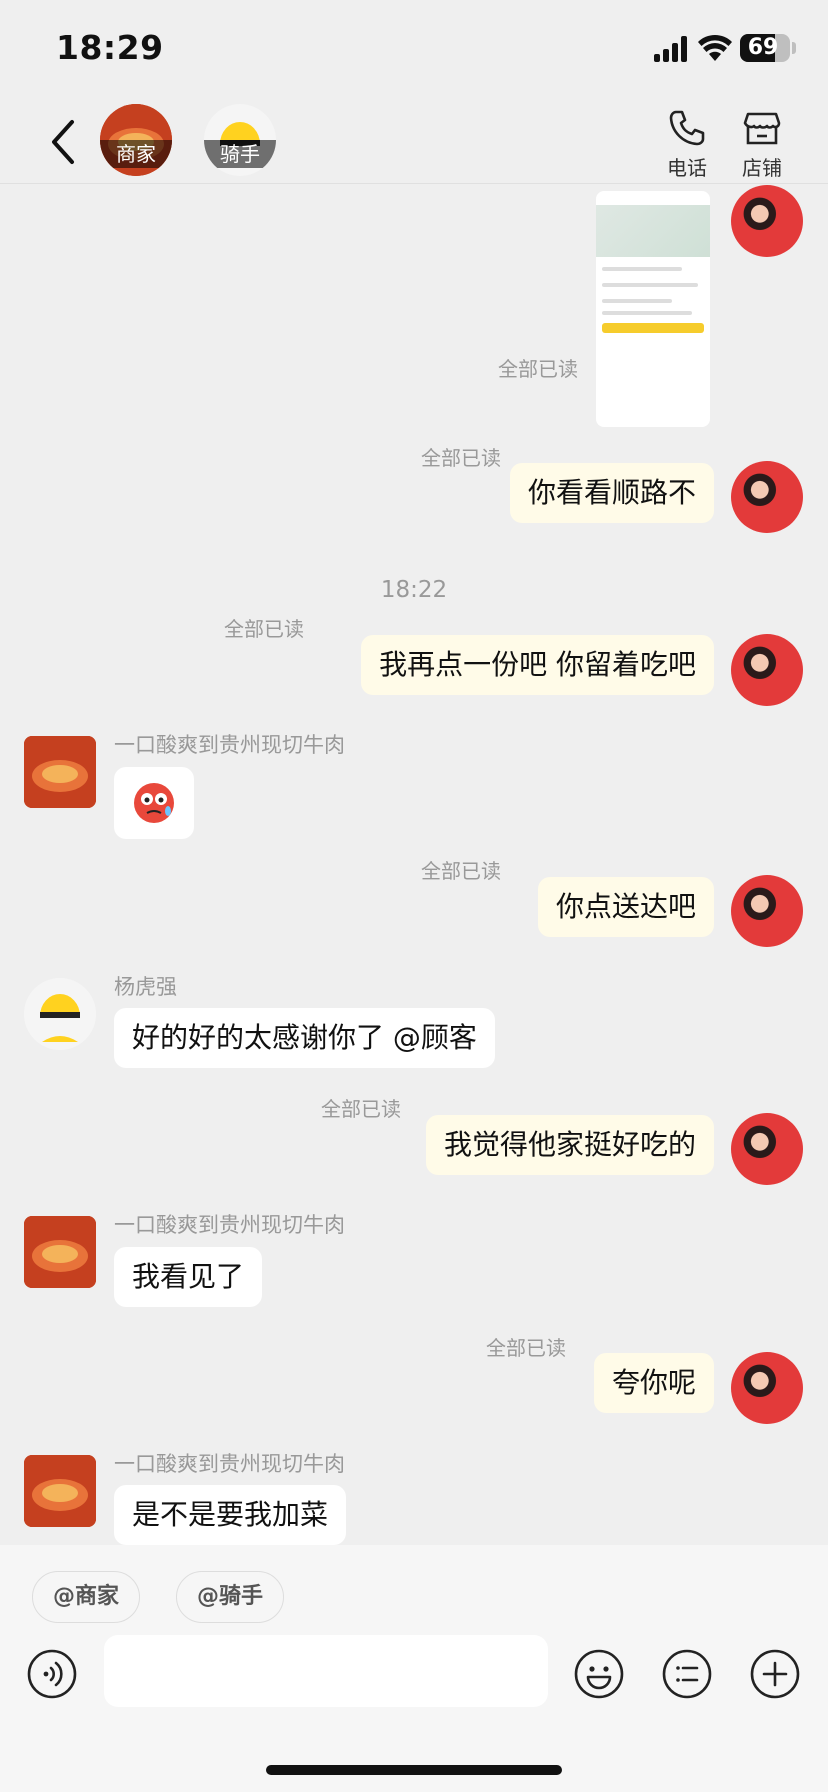 The image size is (828, 1792). I want to click on outgoing-message: 你点送达吧, so click(625, 907).